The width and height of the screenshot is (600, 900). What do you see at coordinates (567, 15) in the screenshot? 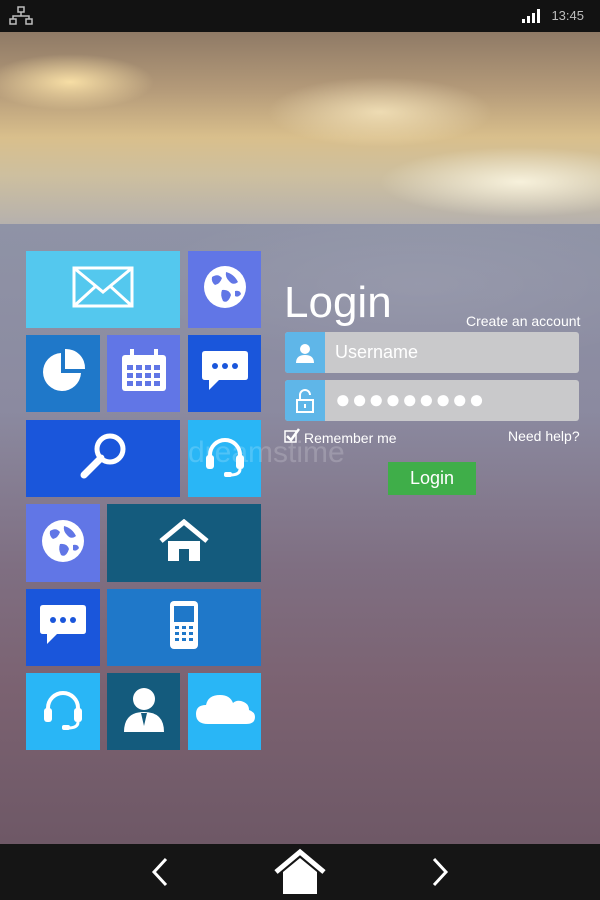
I see `status-time: 13:45` at bounding box center [567, 15].